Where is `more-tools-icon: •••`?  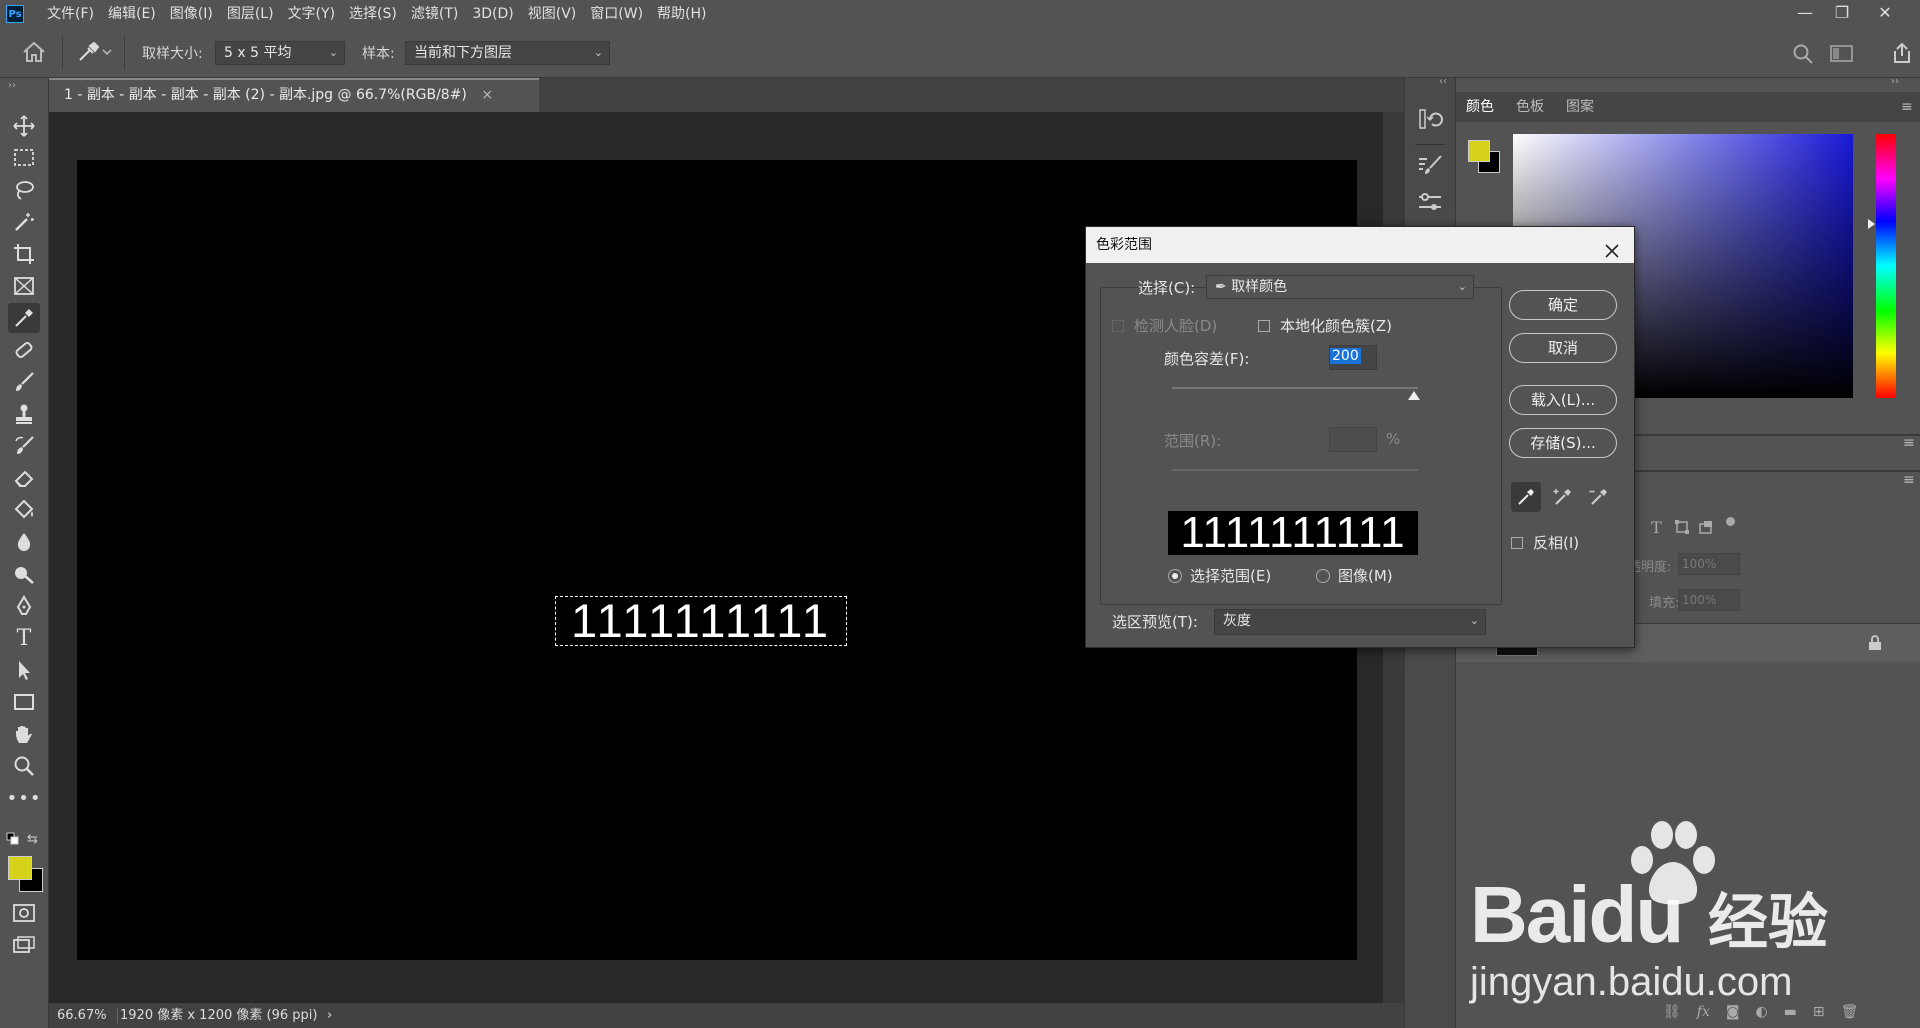
more-tools-icon: ••• is located at coordinates (24, 798).